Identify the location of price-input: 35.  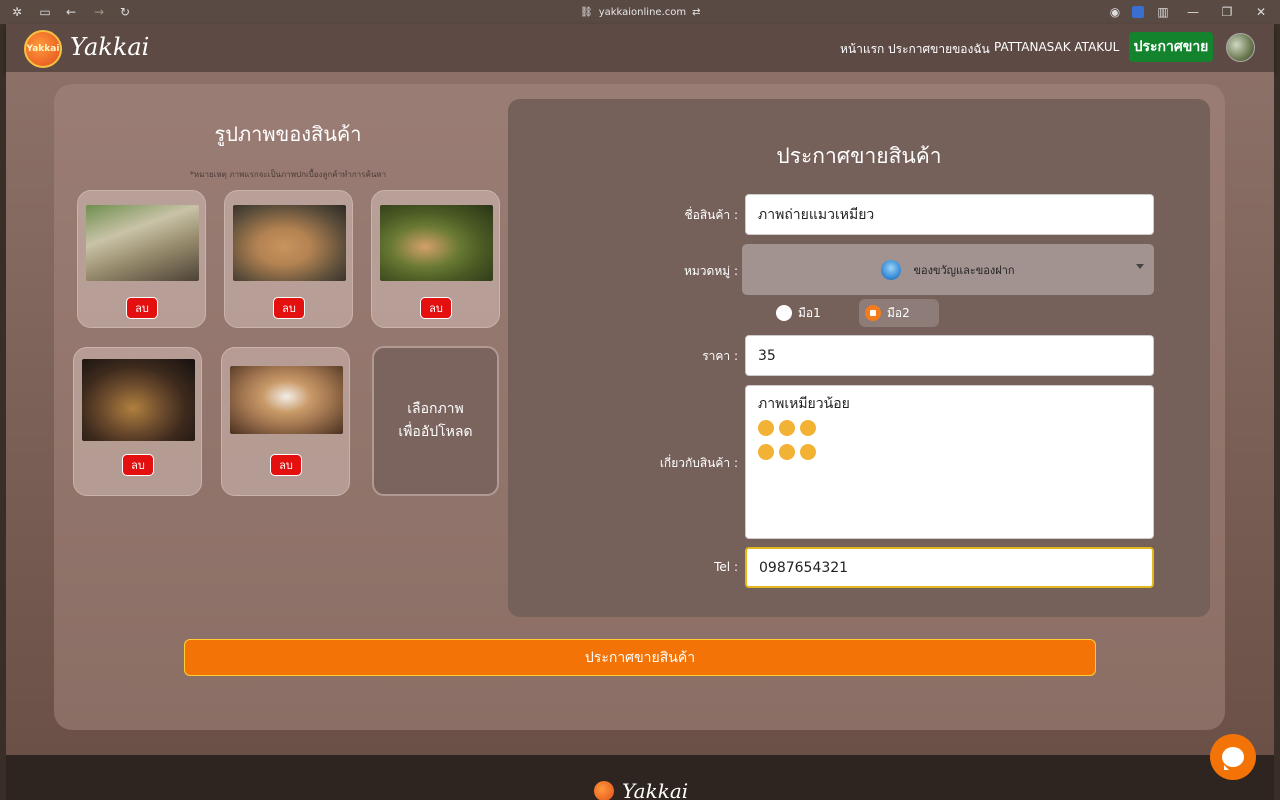
(949, 355).